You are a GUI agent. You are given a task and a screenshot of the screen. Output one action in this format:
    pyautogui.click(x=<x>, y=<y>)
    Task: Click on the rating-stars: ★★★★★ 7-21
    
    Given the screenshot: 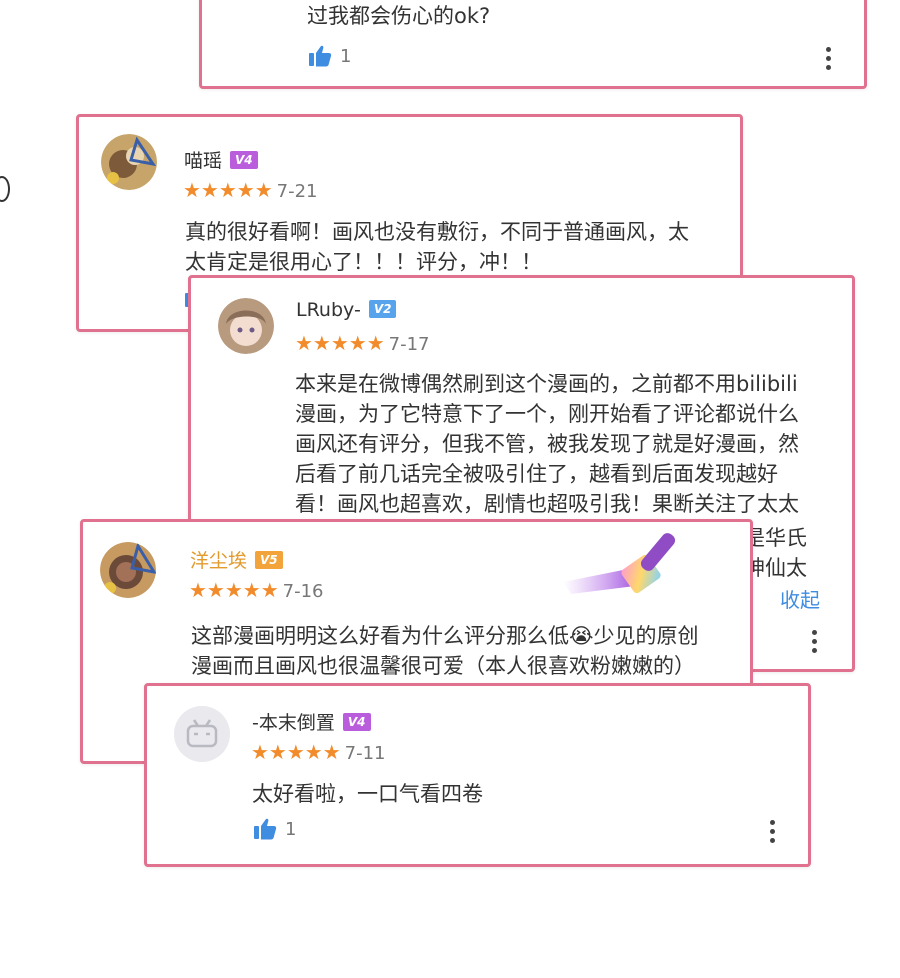 What is the action you would take?
    pyautogui.click(x=250, y=190)
    